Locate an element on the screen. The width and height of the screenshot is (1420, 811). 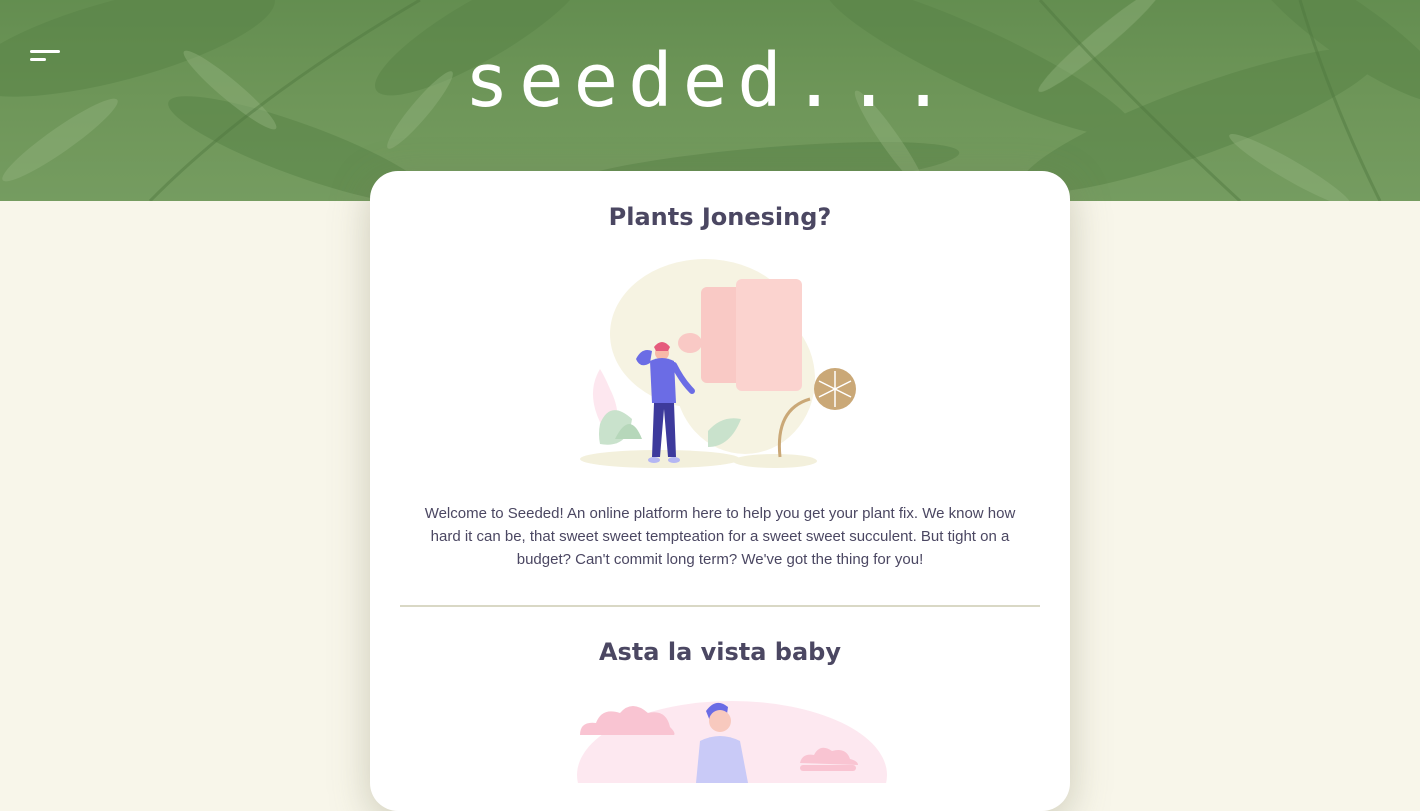
section-title: Plants Jonesing? is located at coordinates (720, 217).